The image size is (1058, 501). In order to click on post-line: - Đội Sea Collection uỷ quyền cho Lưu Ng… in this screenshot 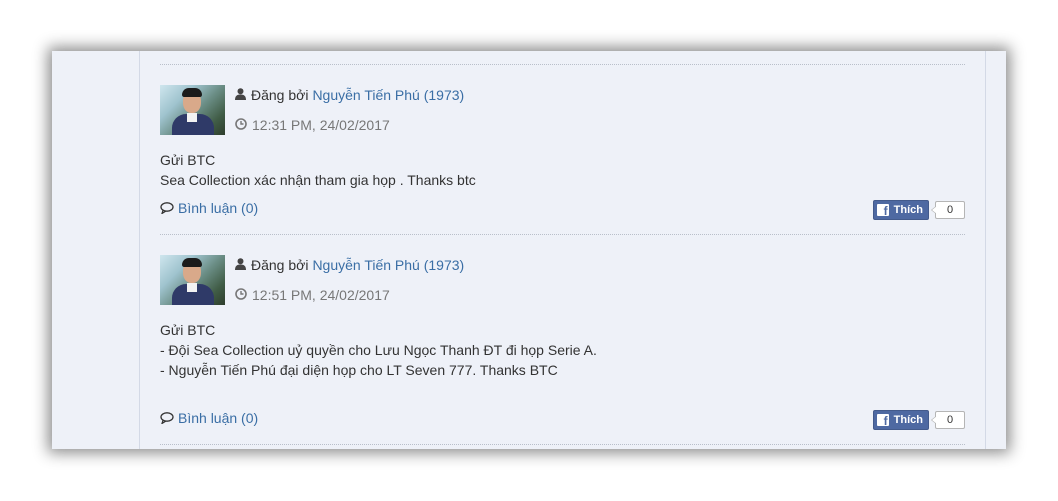, I will do `click(378, 350)`.